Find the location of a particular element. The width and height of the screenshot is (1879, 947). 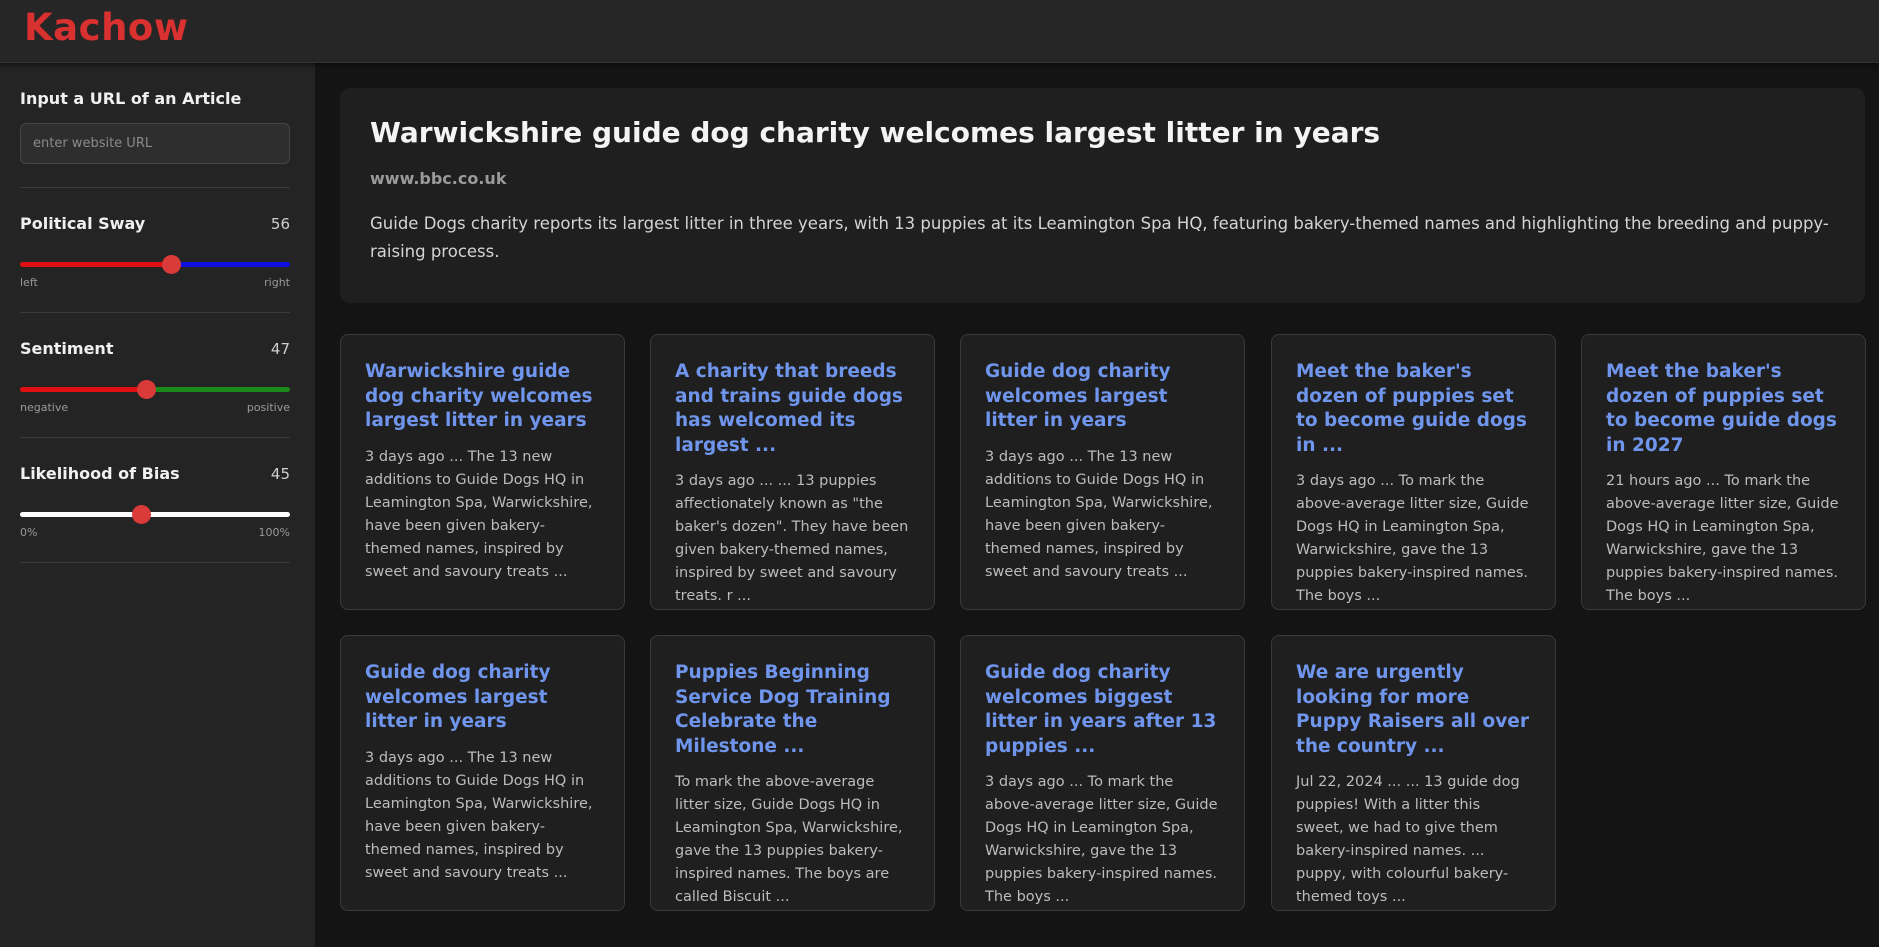

sentiment-section: Sentiment 47 negative positive is located at coordinates (157, 375).